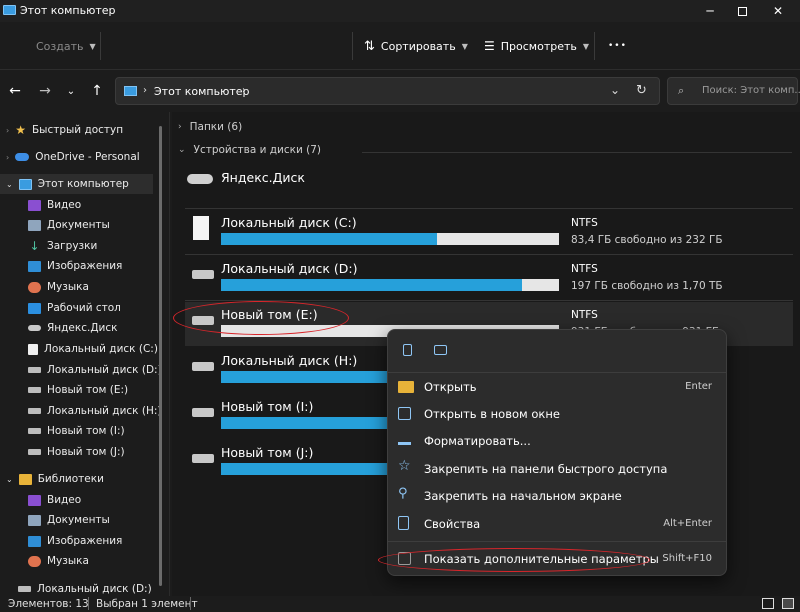  What do you see at coordinates (48, 604) in the screenshot?
I see `status-item-count: Элементов: 13` at bounding box center [48, 604].